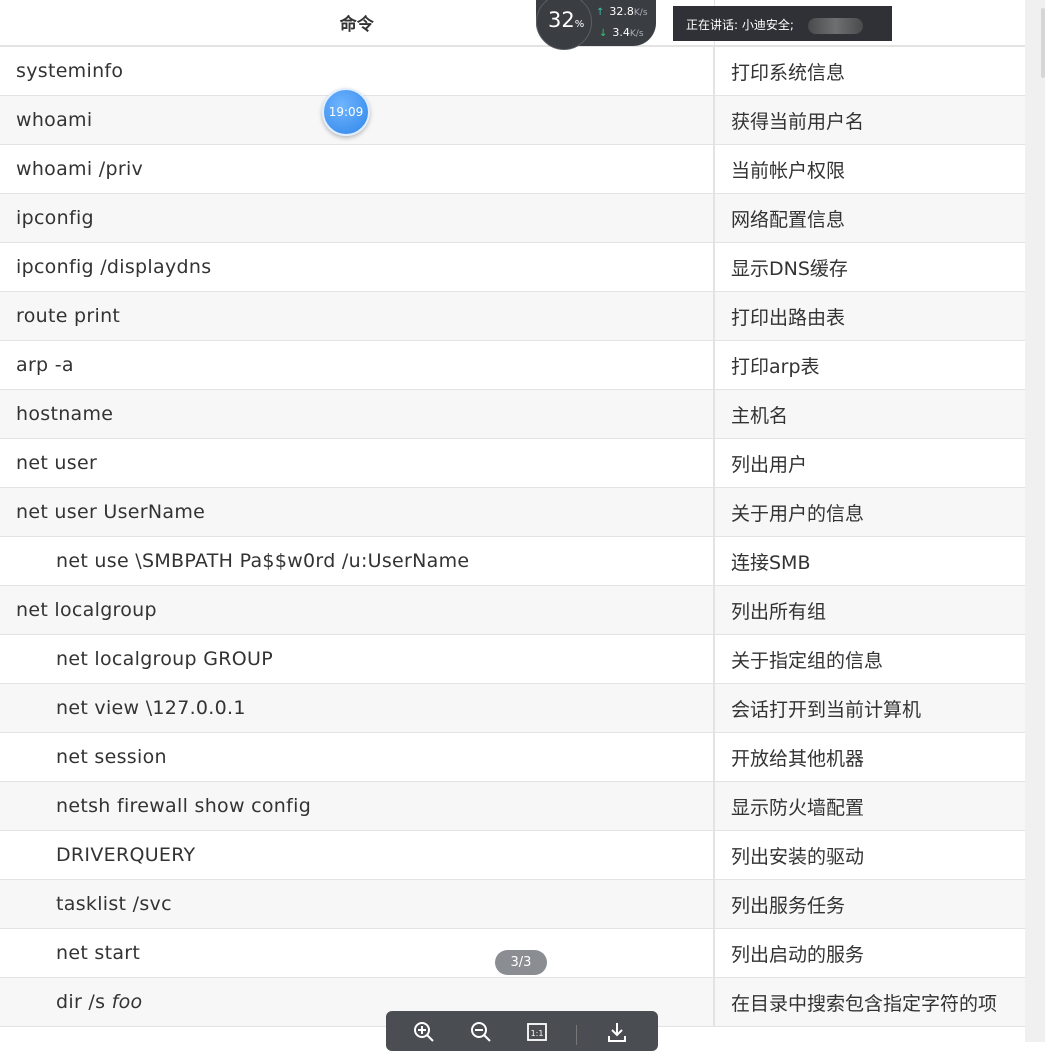 Image resolution: width=1045 pixels, height=1051 pixels. What do you see at coordinates (127, 1002) in the screenshot?
I see `command-argument: foo` at bounding box center [127, 1002].